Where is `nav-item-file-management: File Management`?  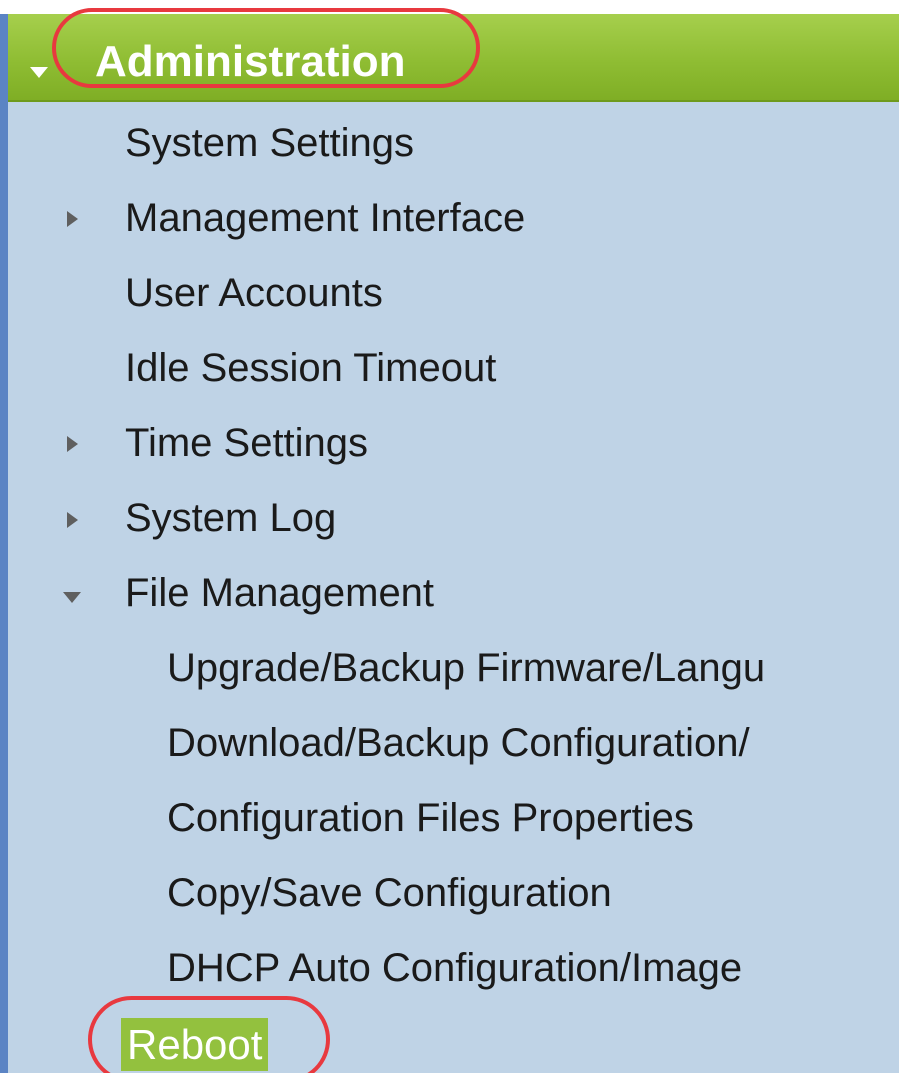
nav-item-file-management: File Management is located at coordinates (279, 593).